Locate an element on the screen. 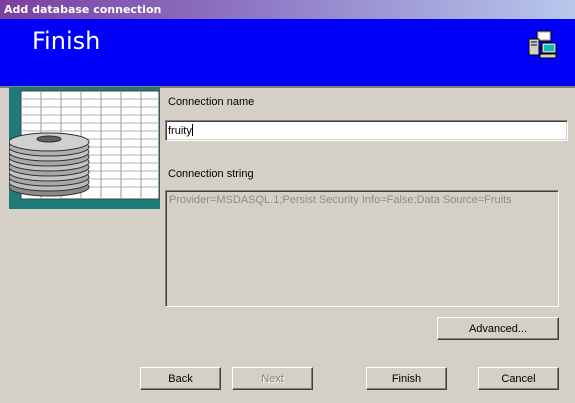 The height and width of the screenshot is (403, 575). finish-button: Finish is located at coordinates (406, 378).